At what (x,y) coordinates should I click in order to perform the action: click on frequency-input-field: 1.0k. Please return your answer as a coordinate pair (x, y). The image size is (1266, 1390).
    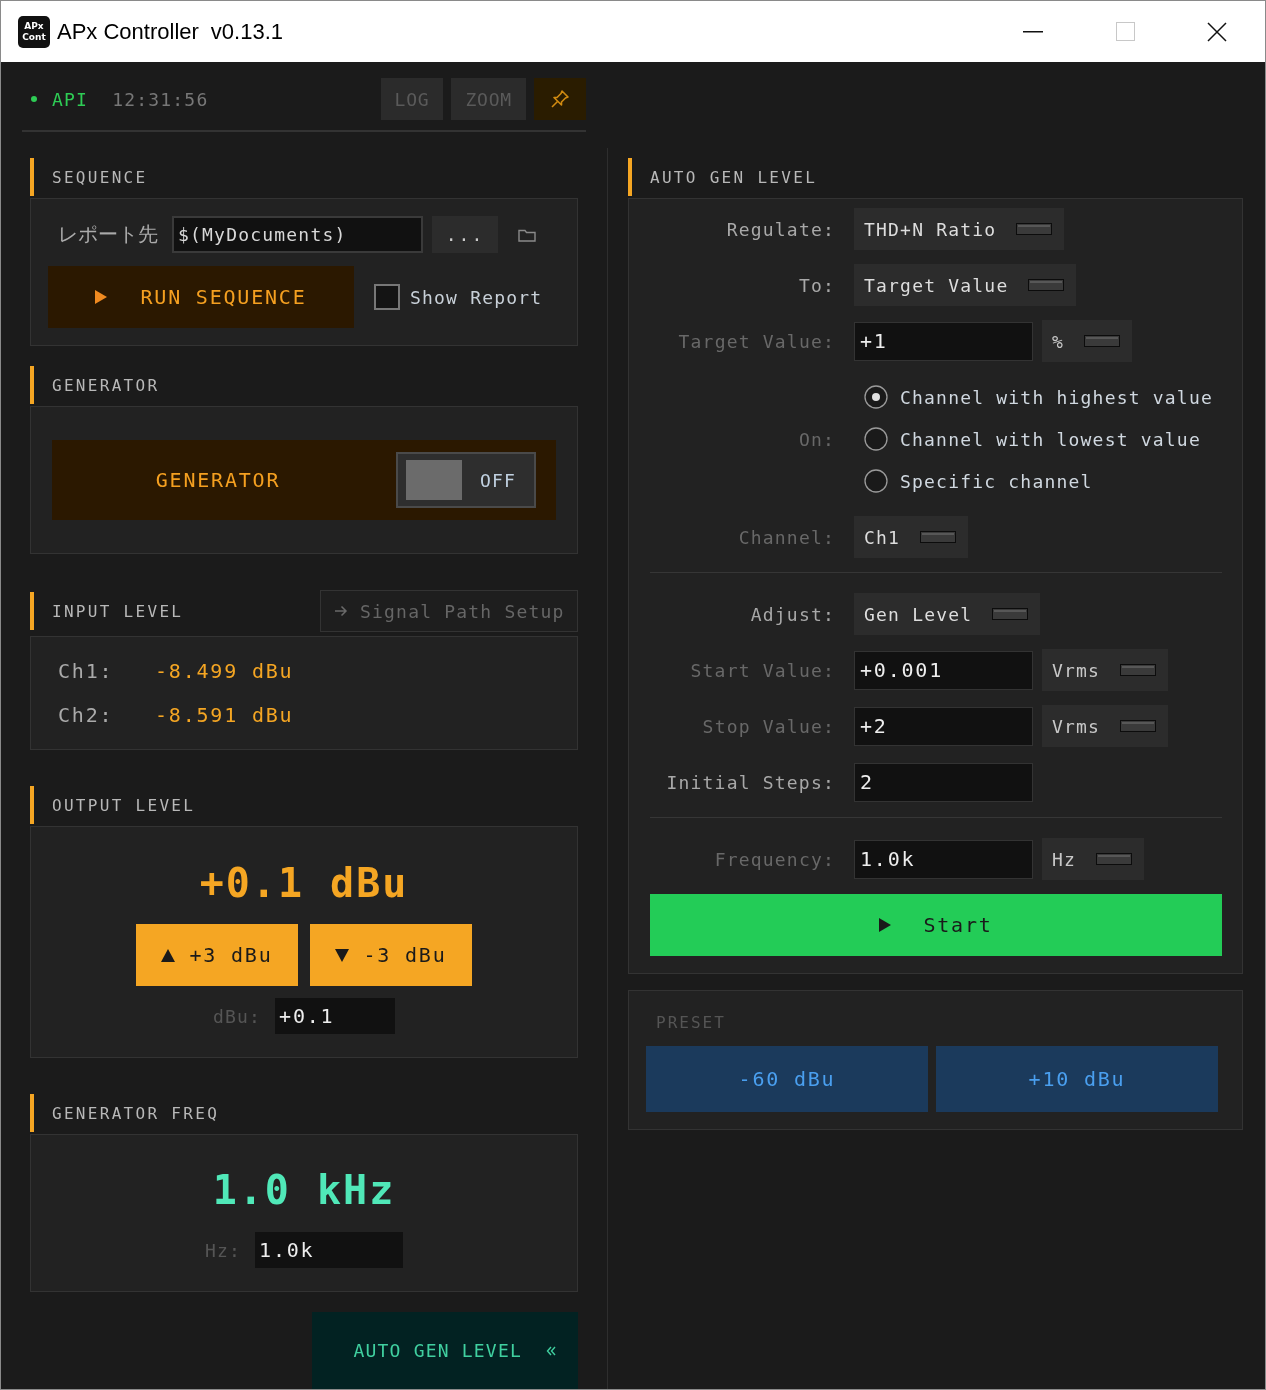
    Looking at the image, I should click on (329, 1250).